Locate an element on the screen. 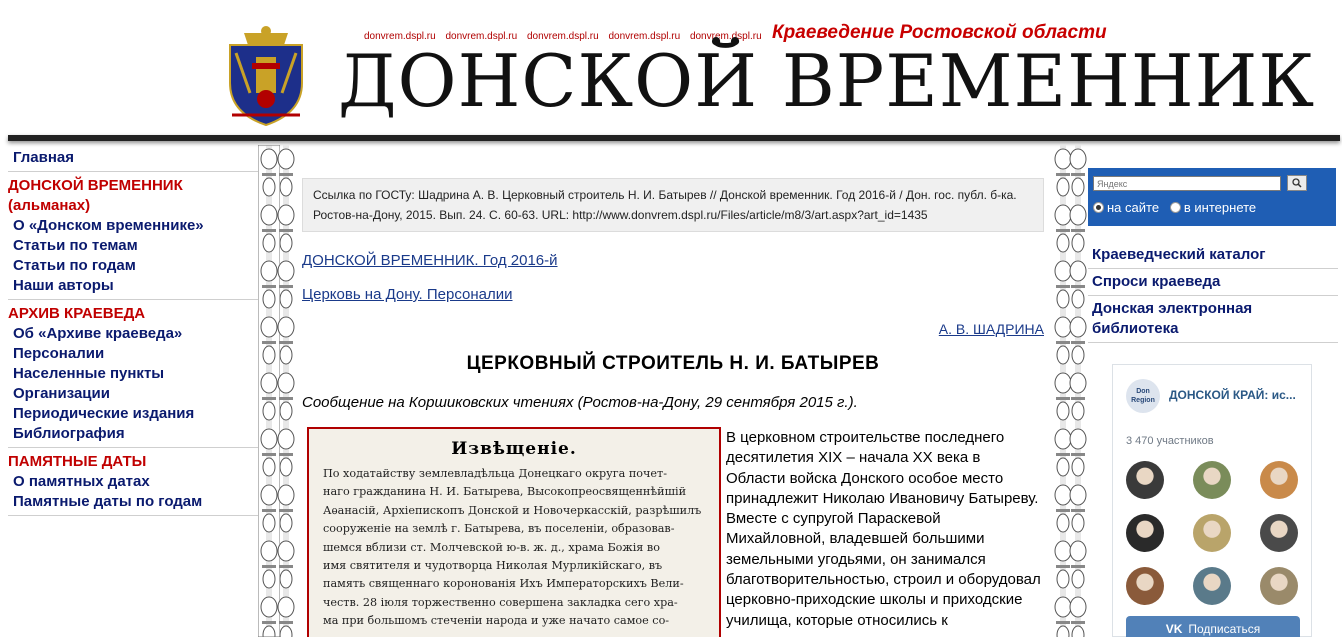 This screenshot has height=637, width=1342. nav-item-articles-by-year: Статьи по годам is located at coordinates (133, 266).